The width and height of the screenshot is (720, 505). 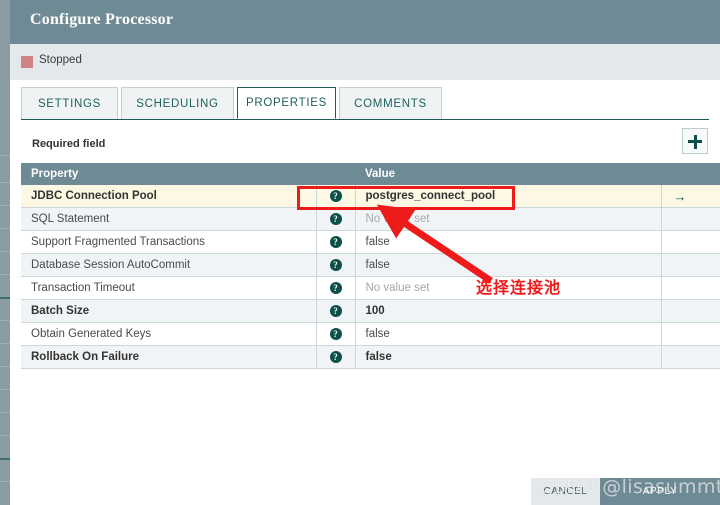 I want to click on table-row: Transaction Timeout? No value set, so click(x=370, y=288).